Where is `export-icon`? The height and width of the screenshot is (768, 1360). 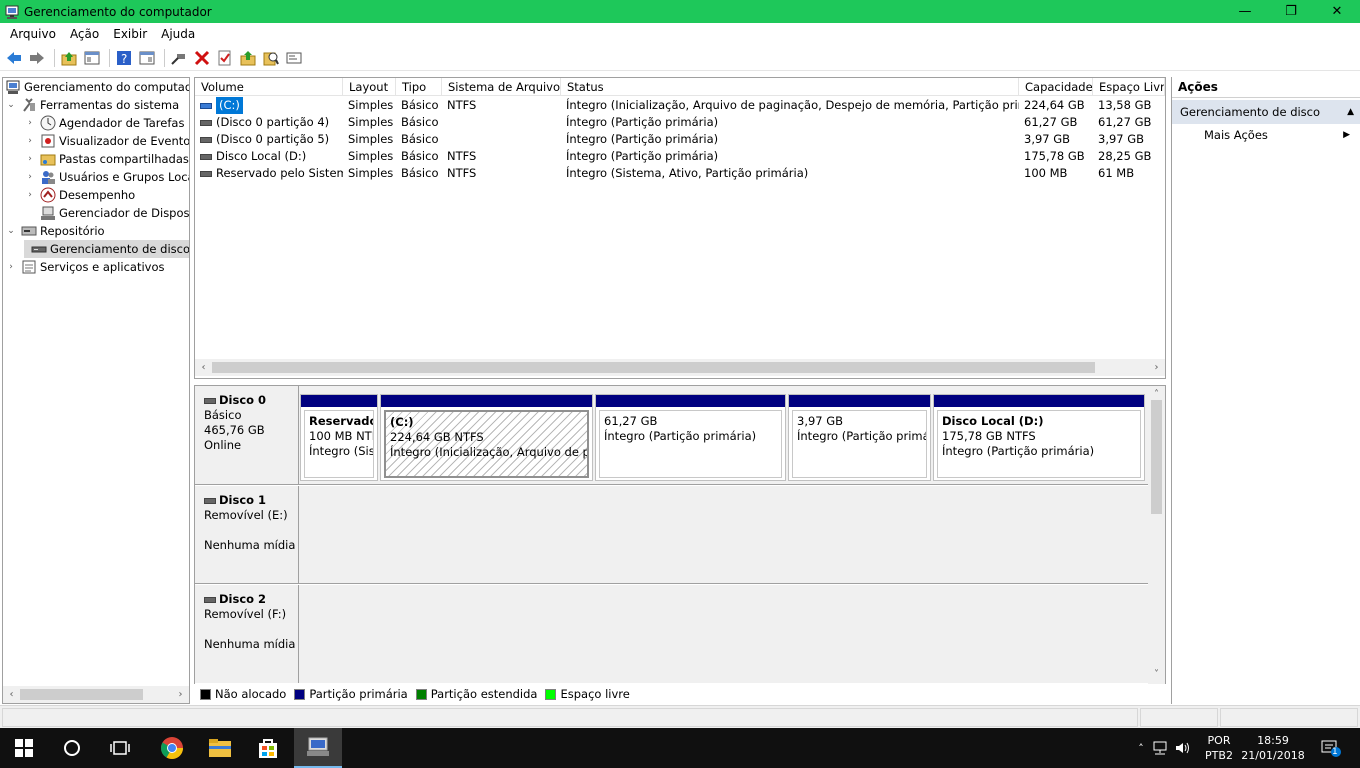 export-icon is located at coordinates (248, 58).